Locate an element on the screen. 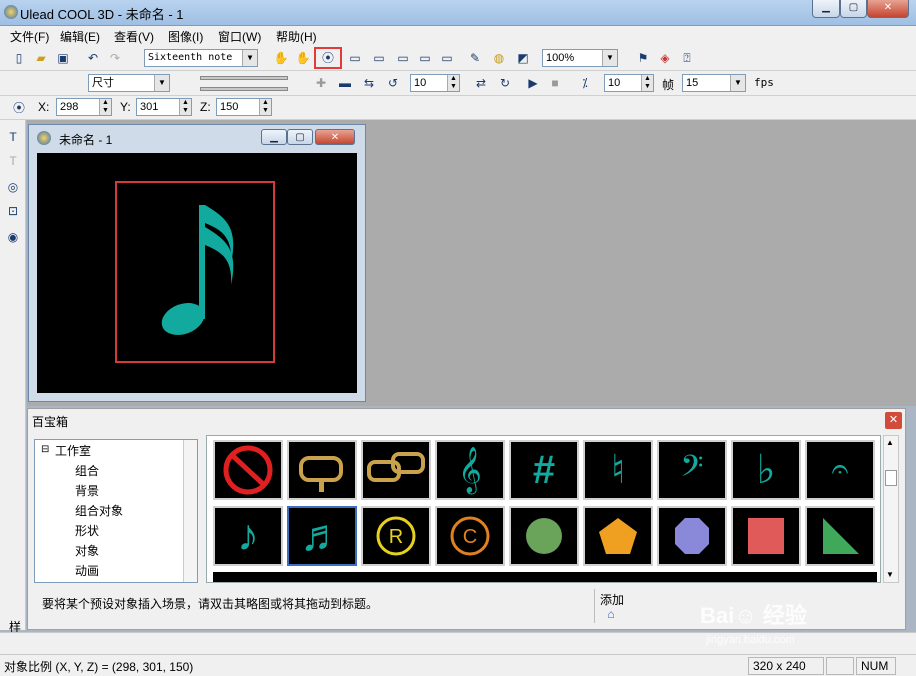 This screenshot has width=916, height=676. panel-close-button: ✕ is located at coordinates (893, 420).